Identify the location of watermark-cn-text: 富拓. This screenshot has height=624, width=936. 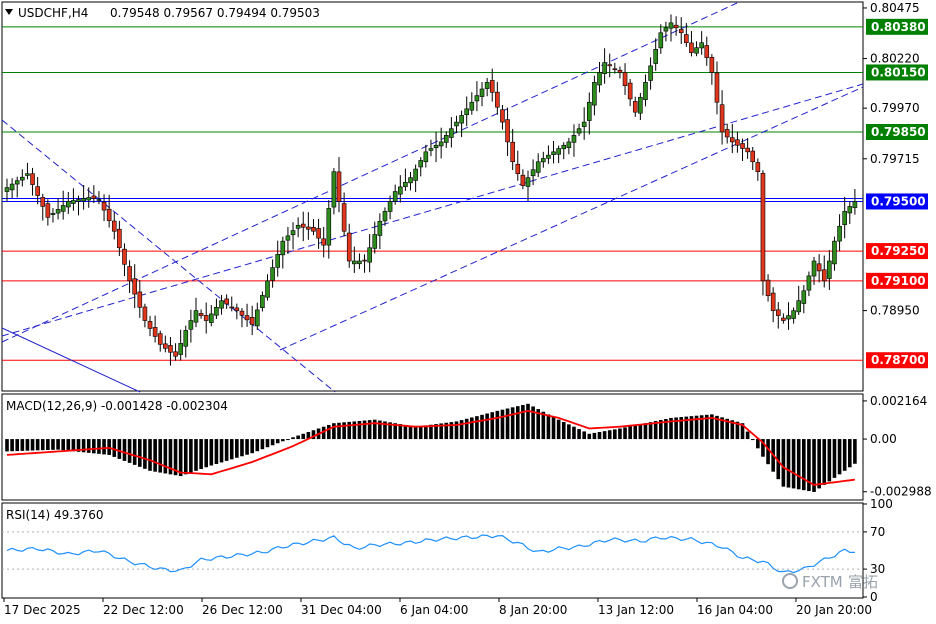
(863, 582).